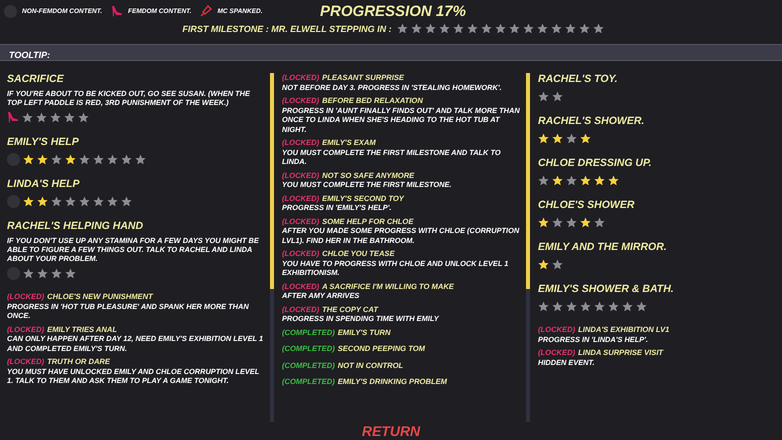 The width and height of the screenshot is (782, 440). Describe the element at coordinates (36, 79) in the screenshot. I see `scene-title: SACRIFICE` at that location.